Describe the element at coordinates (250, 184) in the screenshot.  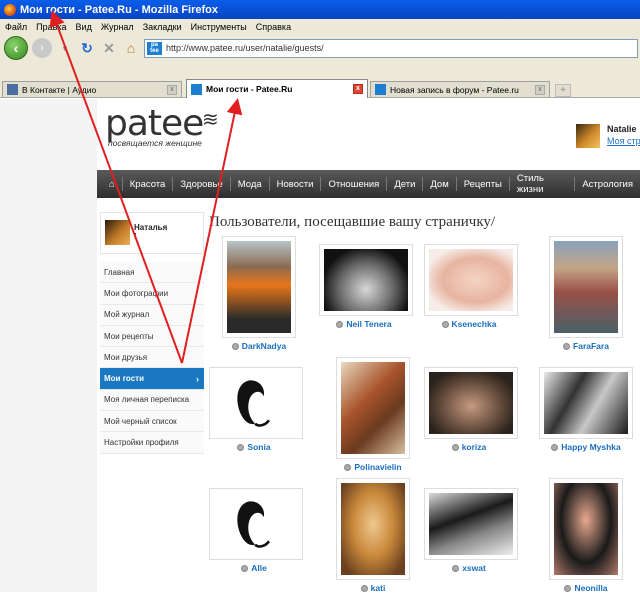
I see `nav-item-fashion: Мода` at that location.